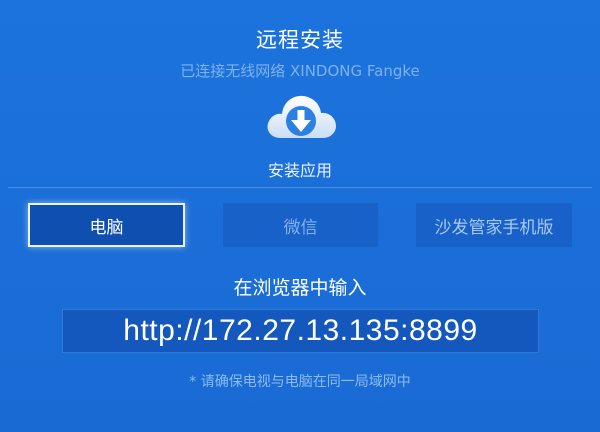 This screenshot has width=600, height=432. I want to click on install-url: http://172.27.13.135:8899, so click(300, 330).